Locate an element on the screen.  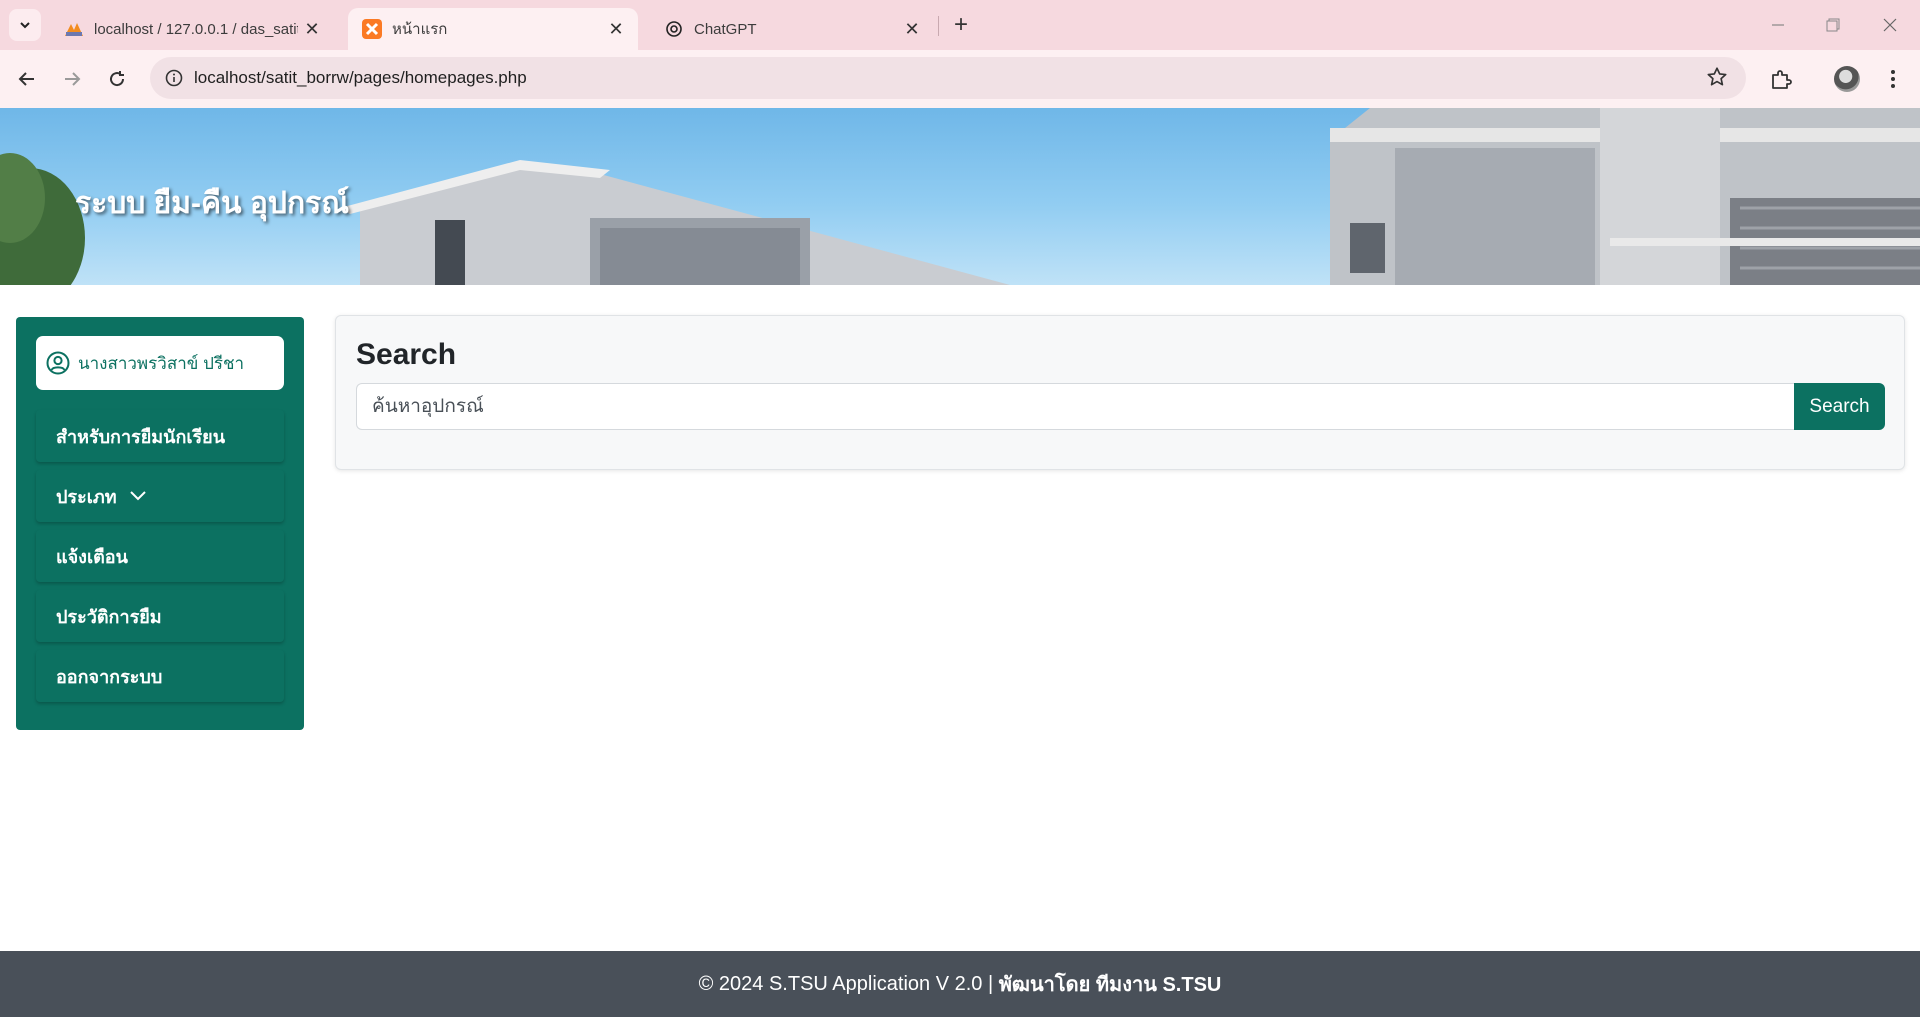
avatar is located at coordinates (1847, 79).